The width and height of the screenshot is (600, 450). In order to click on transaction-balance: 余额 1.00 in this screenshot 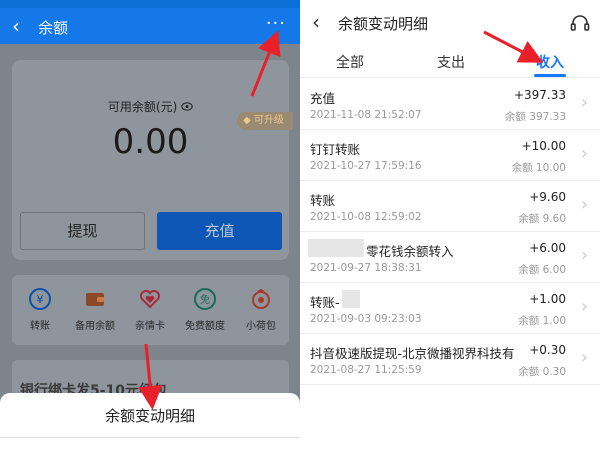, I will do `click(542, 321)`.